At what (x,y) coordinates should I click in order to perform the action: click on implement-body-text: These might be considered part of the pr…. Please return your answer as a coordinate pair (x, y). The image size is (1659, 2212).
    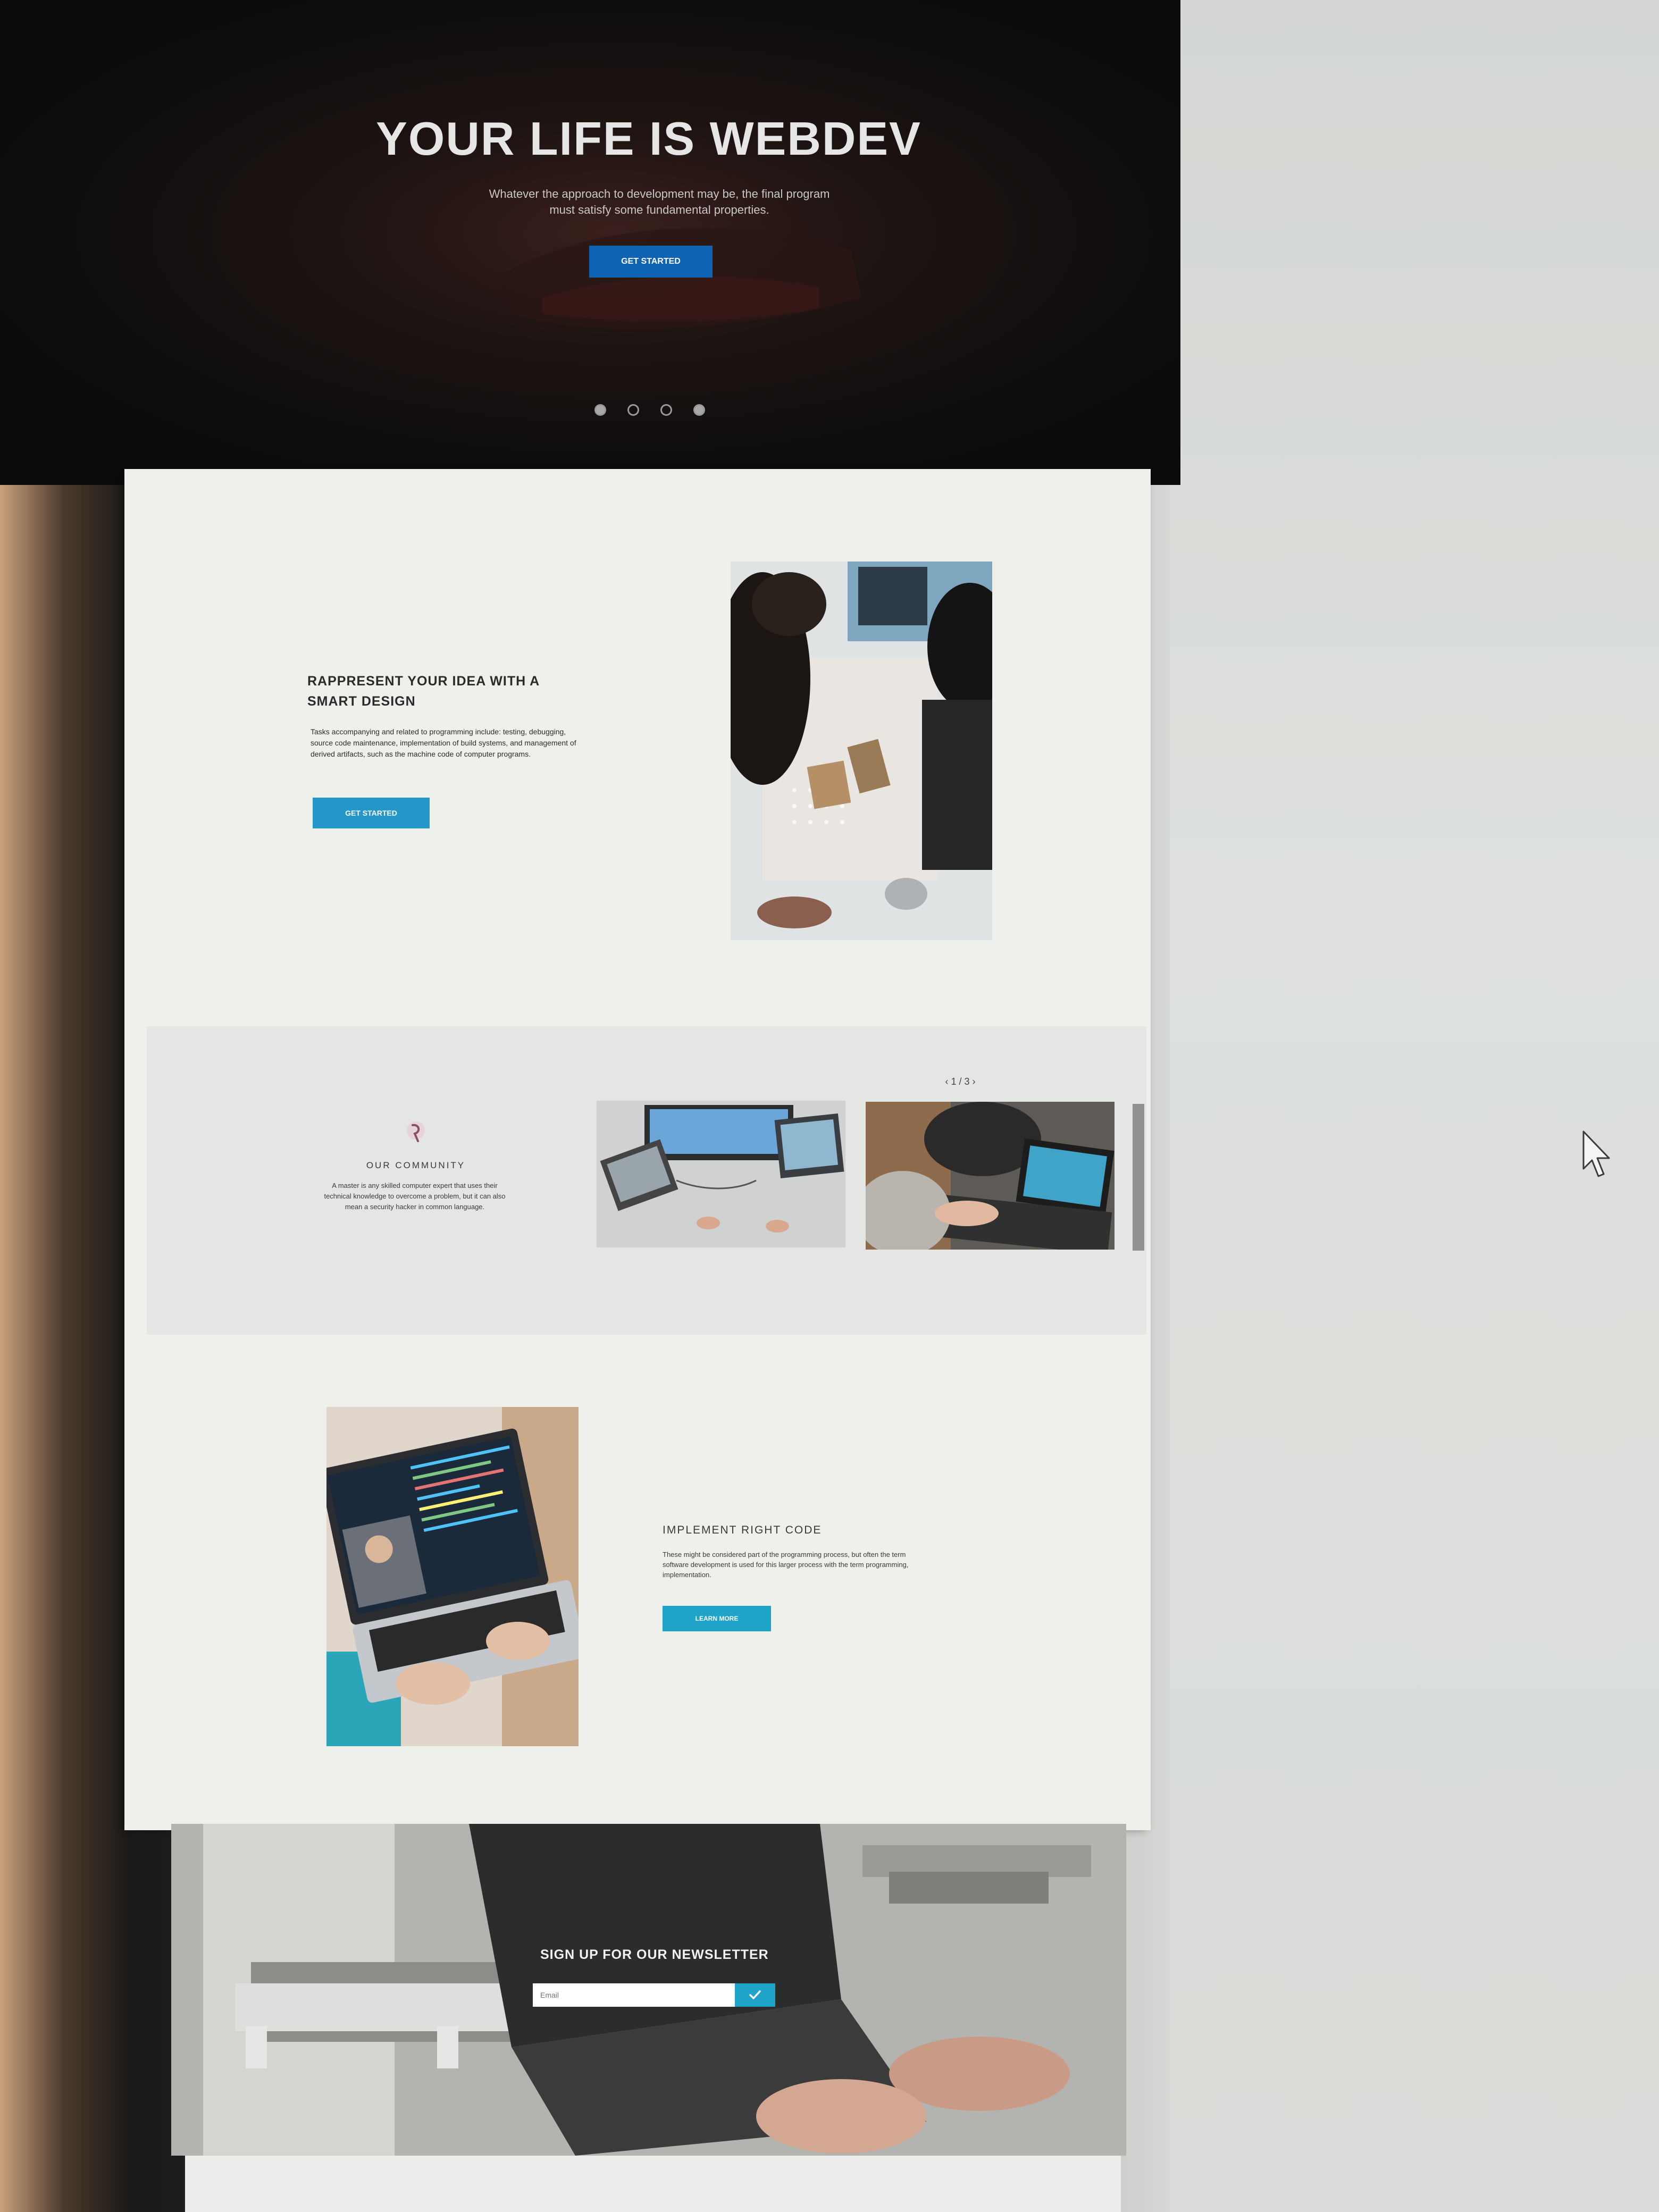
    Looking at the image, I should click on (786, 1565).